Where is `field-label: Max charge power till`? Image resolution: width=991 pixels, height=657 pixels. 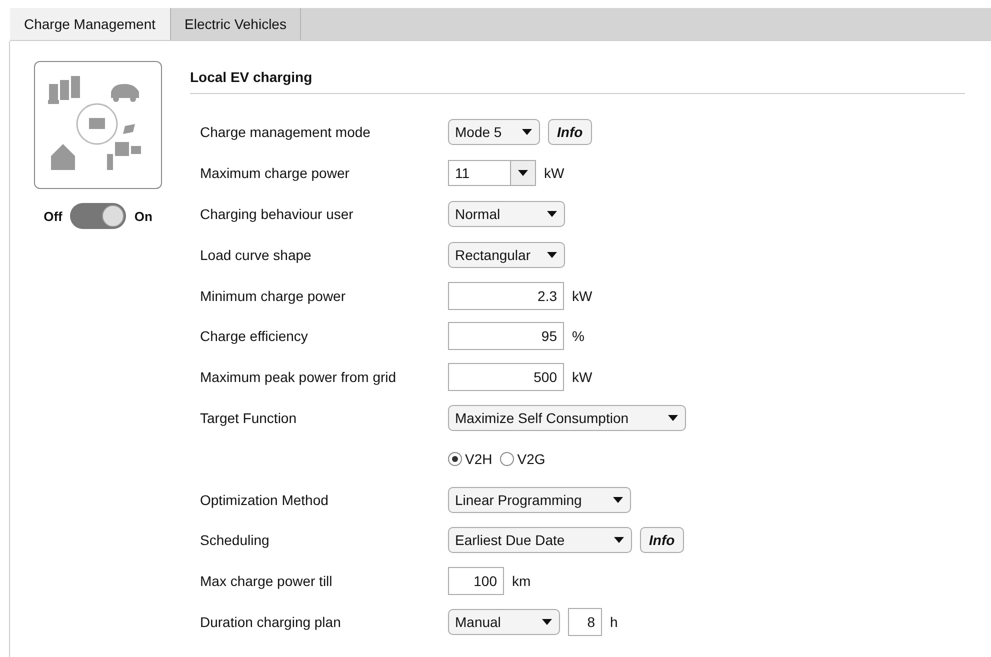
field-label: Max charge power till is located at coordinates (266, 581).